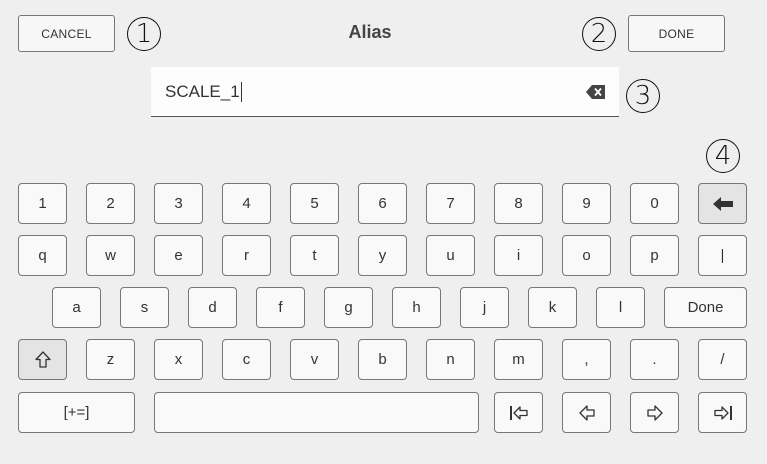 The width and height of the screenshot is (767, 464). I want to click on alias-input: SCALE_1, so click(385, 92).